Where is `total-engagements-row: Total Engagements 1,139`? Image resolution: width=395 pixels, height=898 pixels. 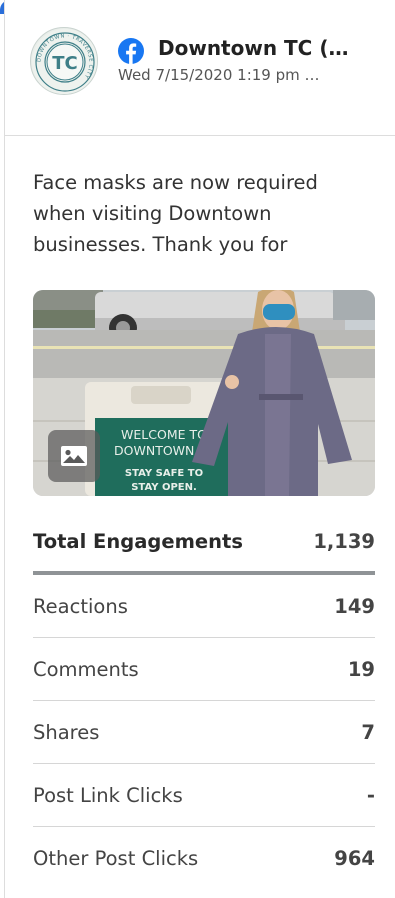
total-engagements-row: Total Engagements 1,139 is located at coordinates (204, 543).